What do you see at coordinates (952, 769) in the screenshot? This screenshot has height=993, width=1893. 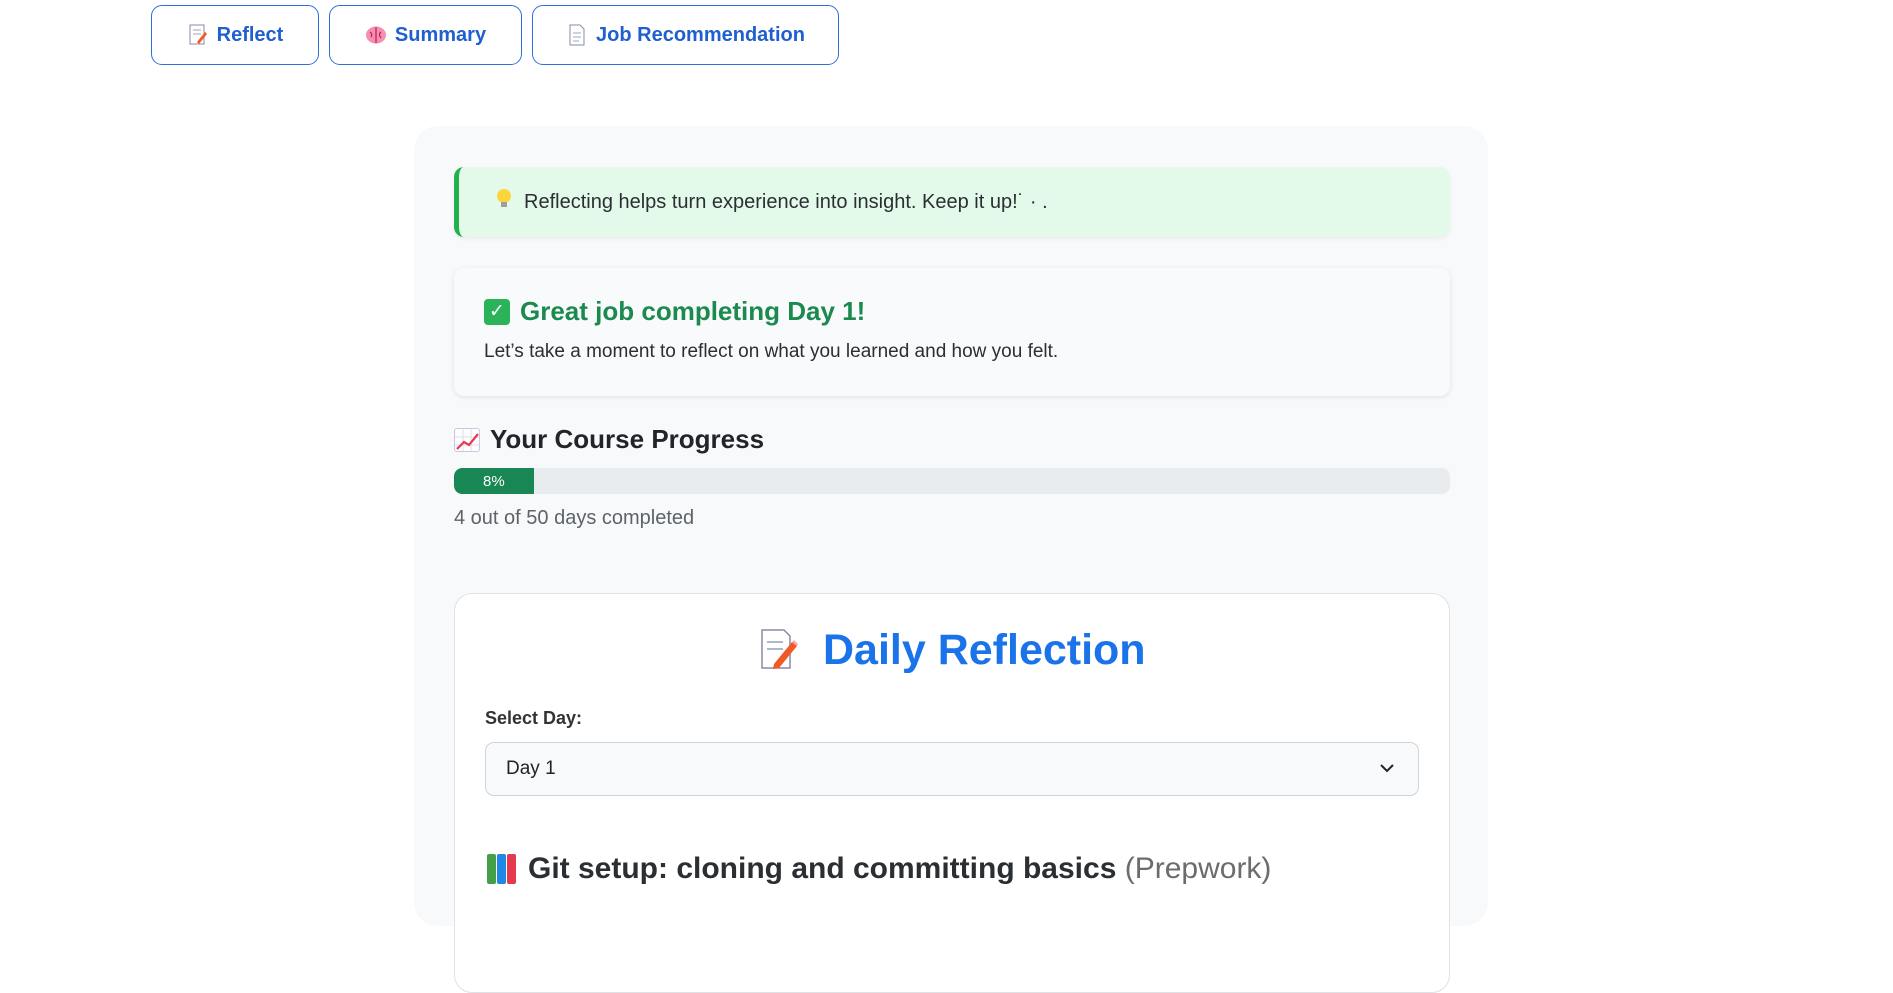 I see `day-select: Day 1` at bounding box center [952, 769].